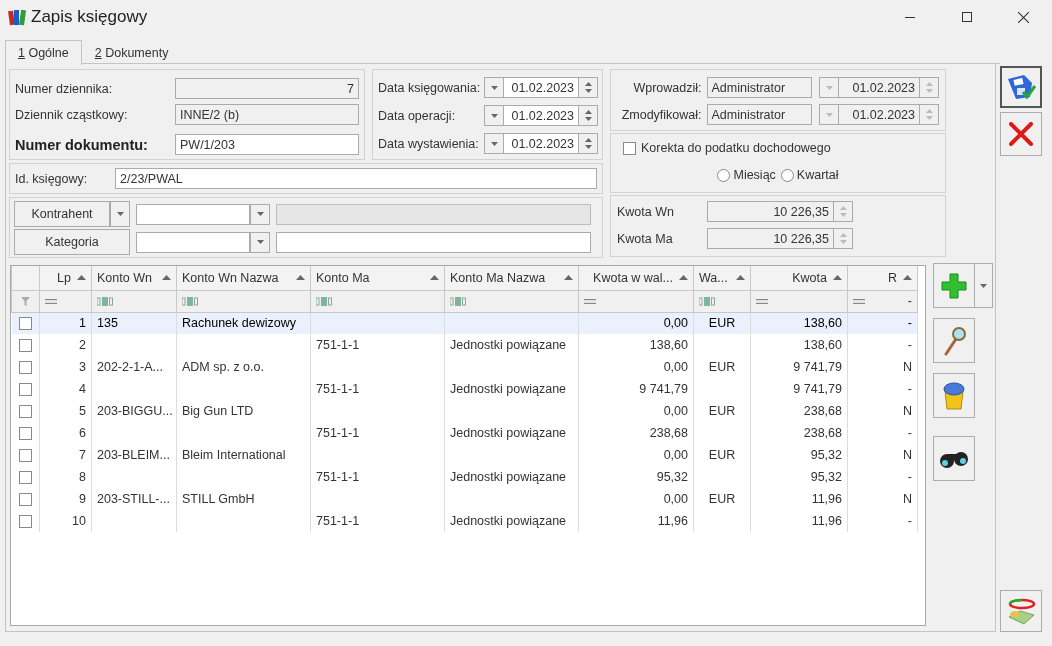 The height and width of the screenshot is (646, 1052). I want to click on cancel-button, so click(1021, 134).